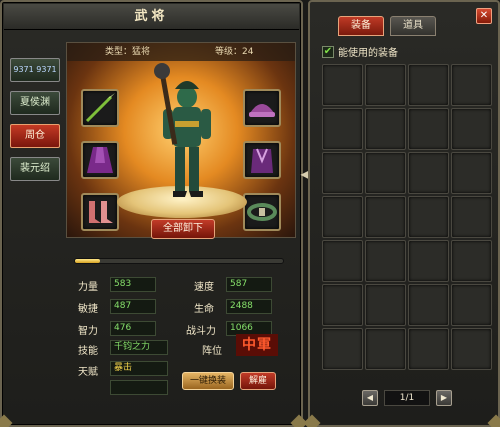 The image size is (500, 427). What do you see at coordinates (370, 398) in the screenshot?
I see `prev-page-button: ◀` at bounding box center [370, 398].